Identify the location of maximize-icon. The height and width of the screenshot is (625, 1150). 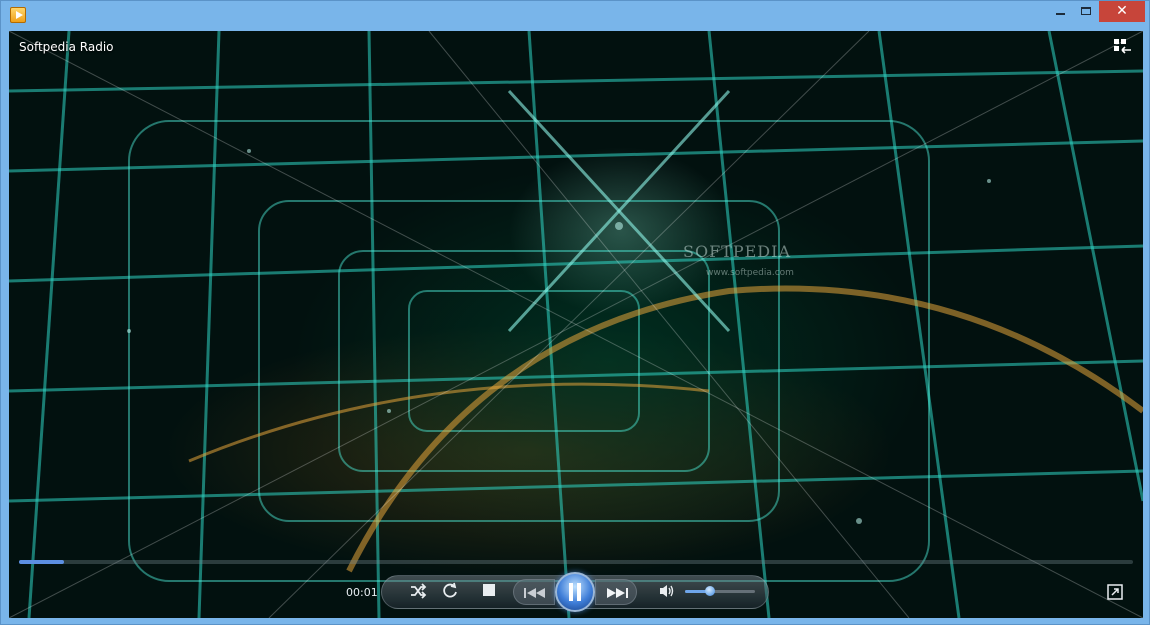
(1086, 11).